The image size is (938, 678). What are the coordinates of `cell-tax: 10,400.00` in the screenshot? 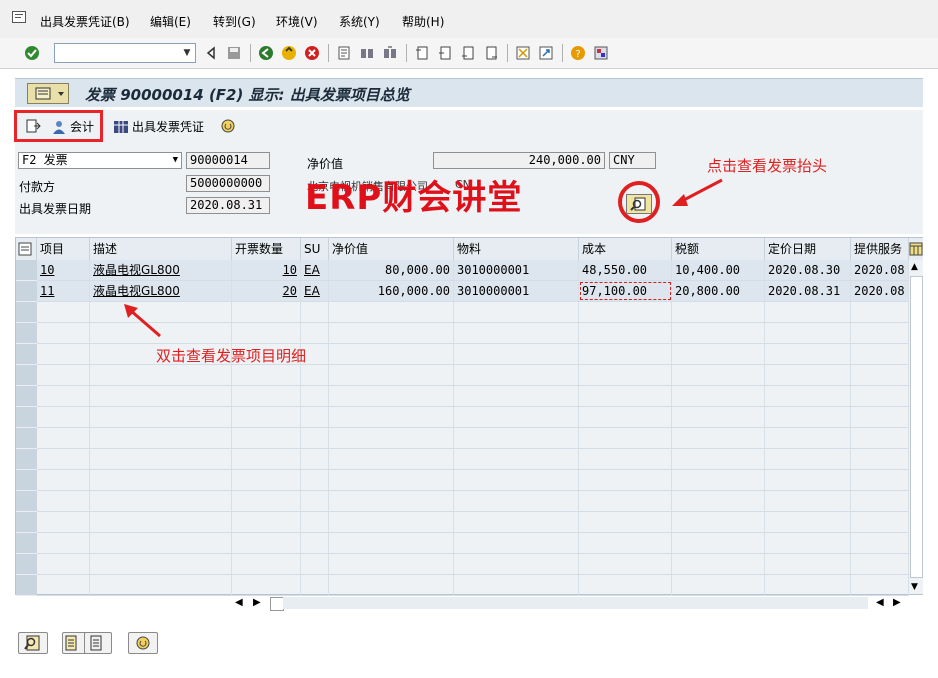 It's located at (718, 270).